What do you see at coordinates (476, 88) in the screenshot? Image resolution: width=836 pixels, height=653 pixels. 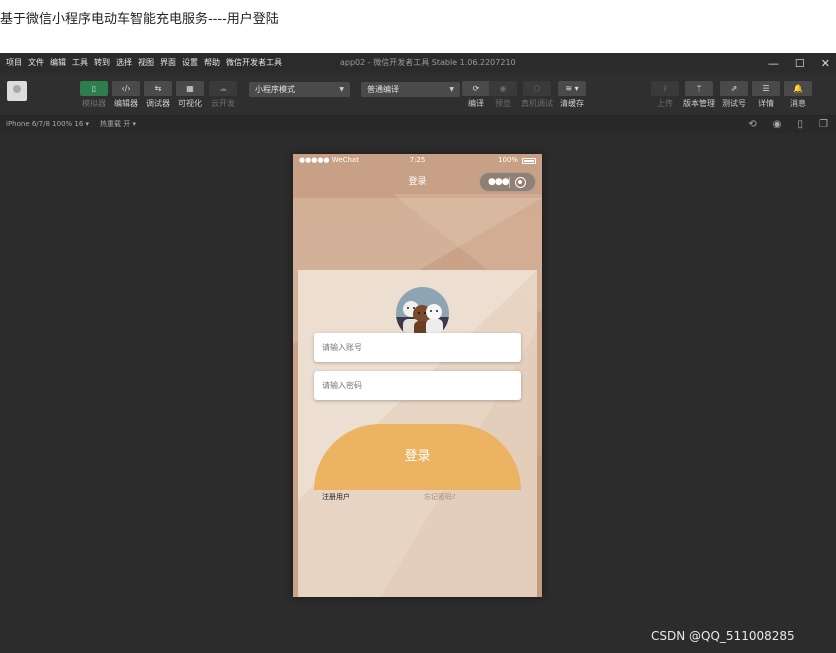 I see `refresh-icon: ⟳` at bounding box center [476, 88].